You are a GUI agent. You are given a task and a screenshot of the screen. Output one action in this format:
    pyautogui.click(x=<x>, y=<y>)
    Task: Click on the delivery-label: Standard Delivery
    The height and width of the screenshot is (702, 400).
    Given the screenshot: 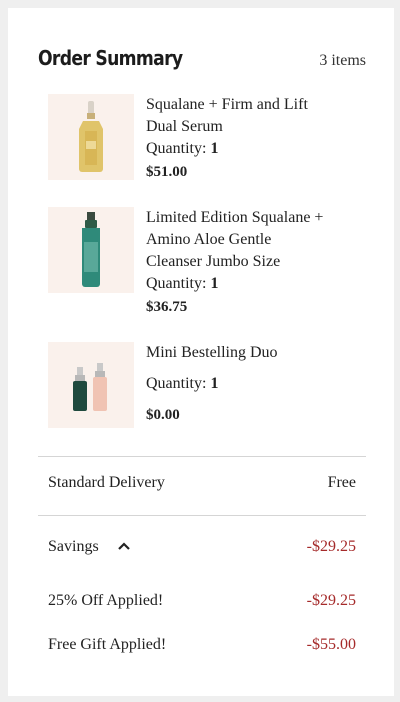 What is the action you would take?
    pyautogui.click(x=106, y=482)
    